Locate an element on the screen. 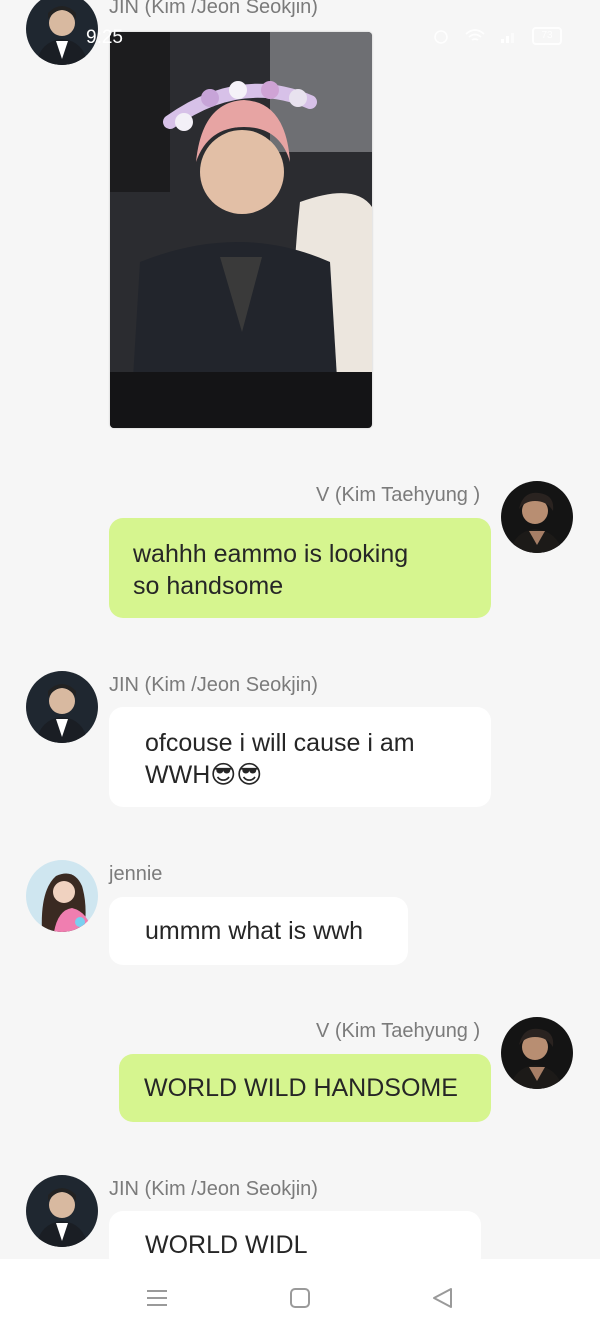 The height and width of the screenshot is (1333, 600). battery-icon: 73 is located at coordinates (547, 36).